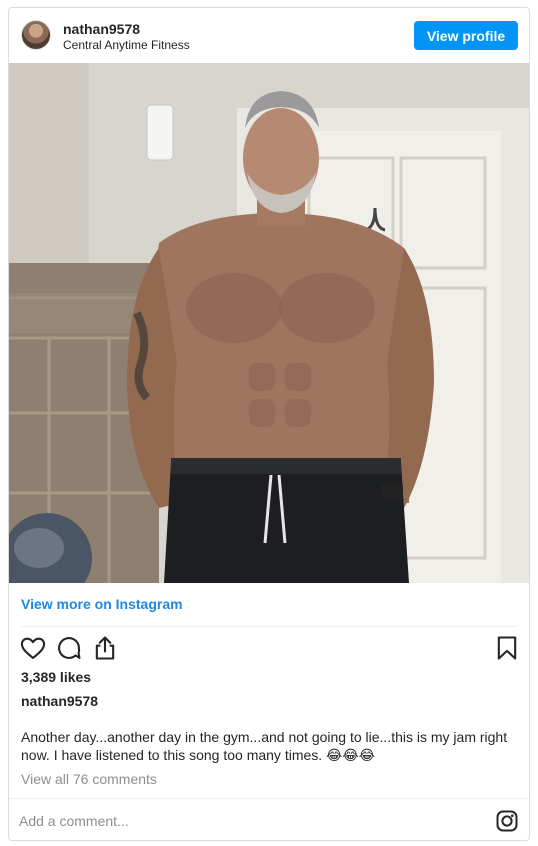  Describe the element at coordinates (269, 649) in the screenshot. I see `action-bar` at that location.